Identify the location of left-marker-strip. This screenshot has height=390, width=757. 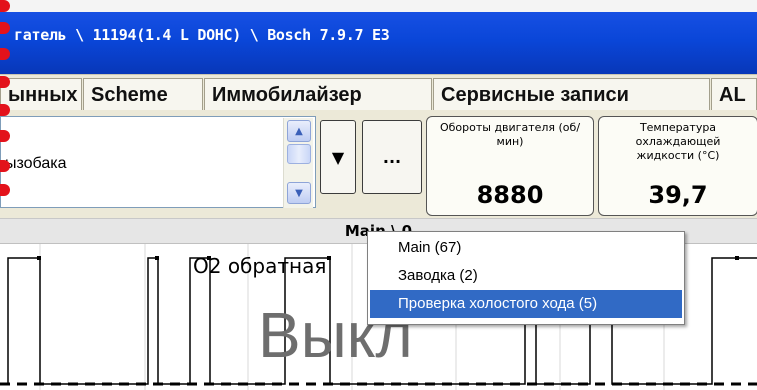
(7, 100).